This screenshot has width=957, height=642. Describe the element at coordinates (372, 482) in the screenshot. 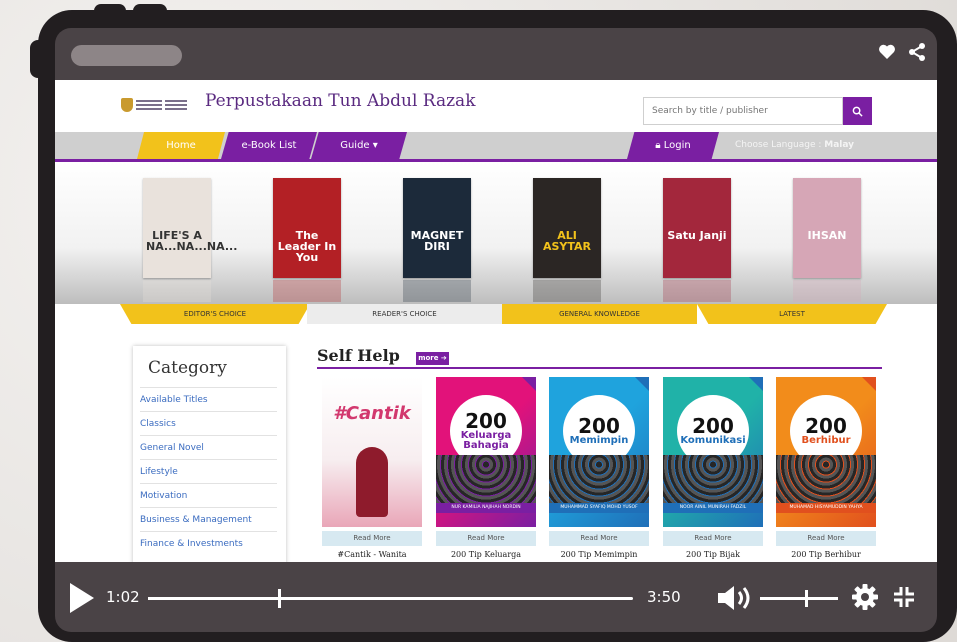

I see `cover-figure` at that location.